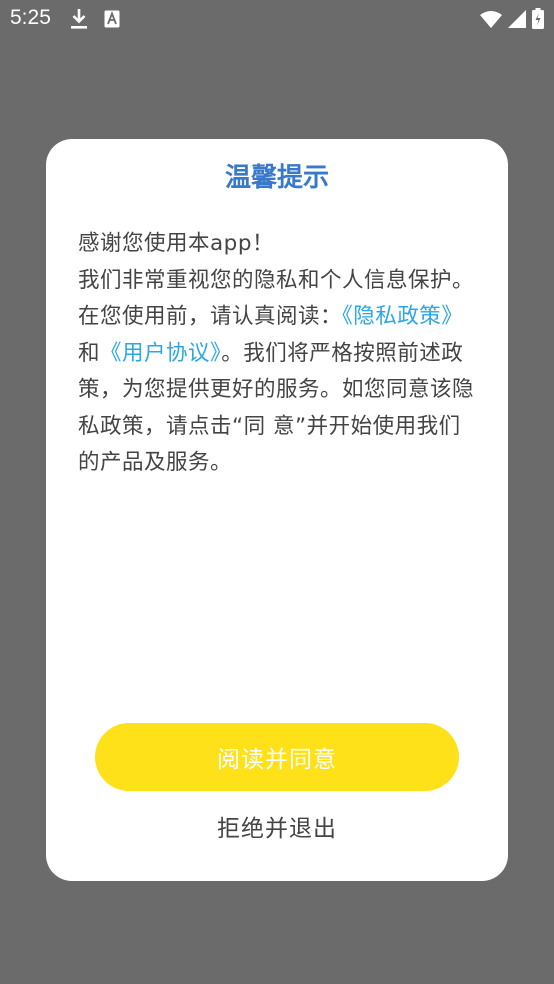 The image size is (554, 984). What do you see at coordinates (79, 21) in the screenshot?
I see `download-icon` at bounding box center [79, 21].